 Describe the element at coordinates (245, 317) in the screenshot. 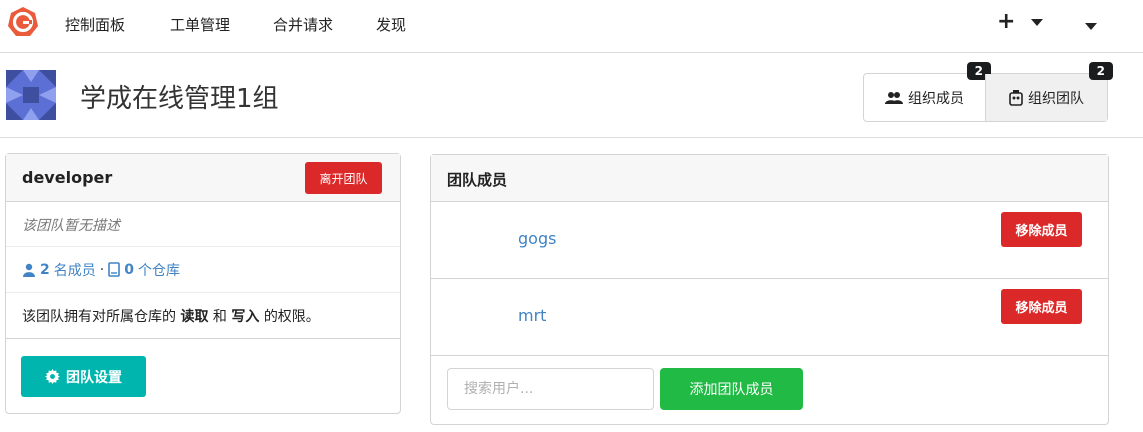

I see `perm-write: 写入` at that location.